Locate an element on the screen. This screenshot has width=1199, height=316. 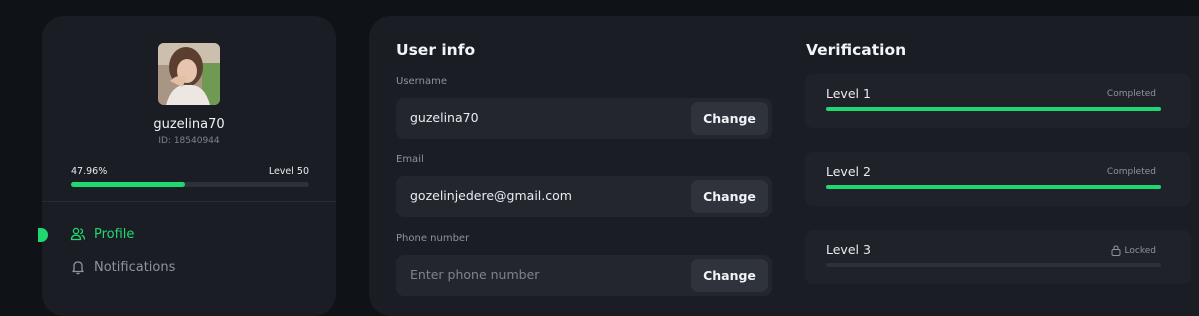
avatar-photo is located at coordinates (189, 74).